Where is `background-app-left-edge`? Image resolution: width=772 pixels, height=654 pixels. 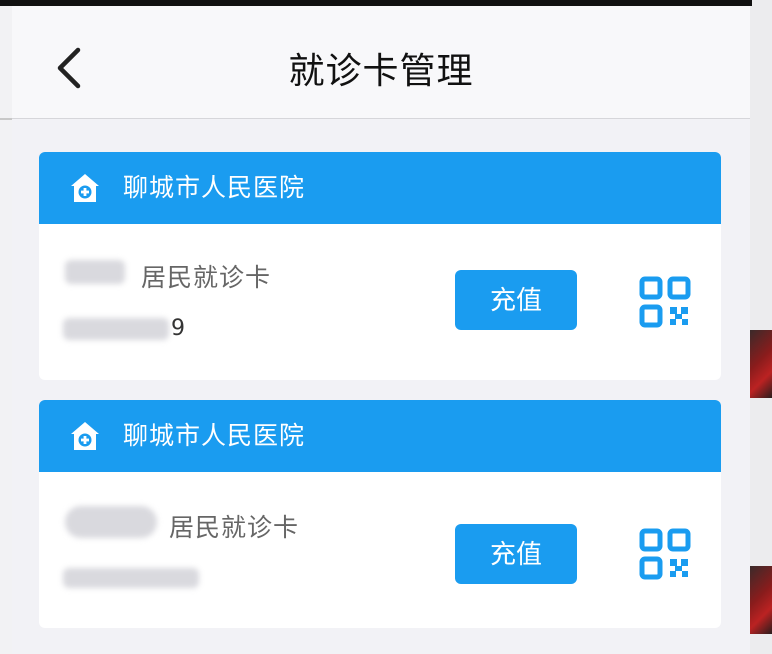
background-app-left-edge is located at coordinates (6, 327).